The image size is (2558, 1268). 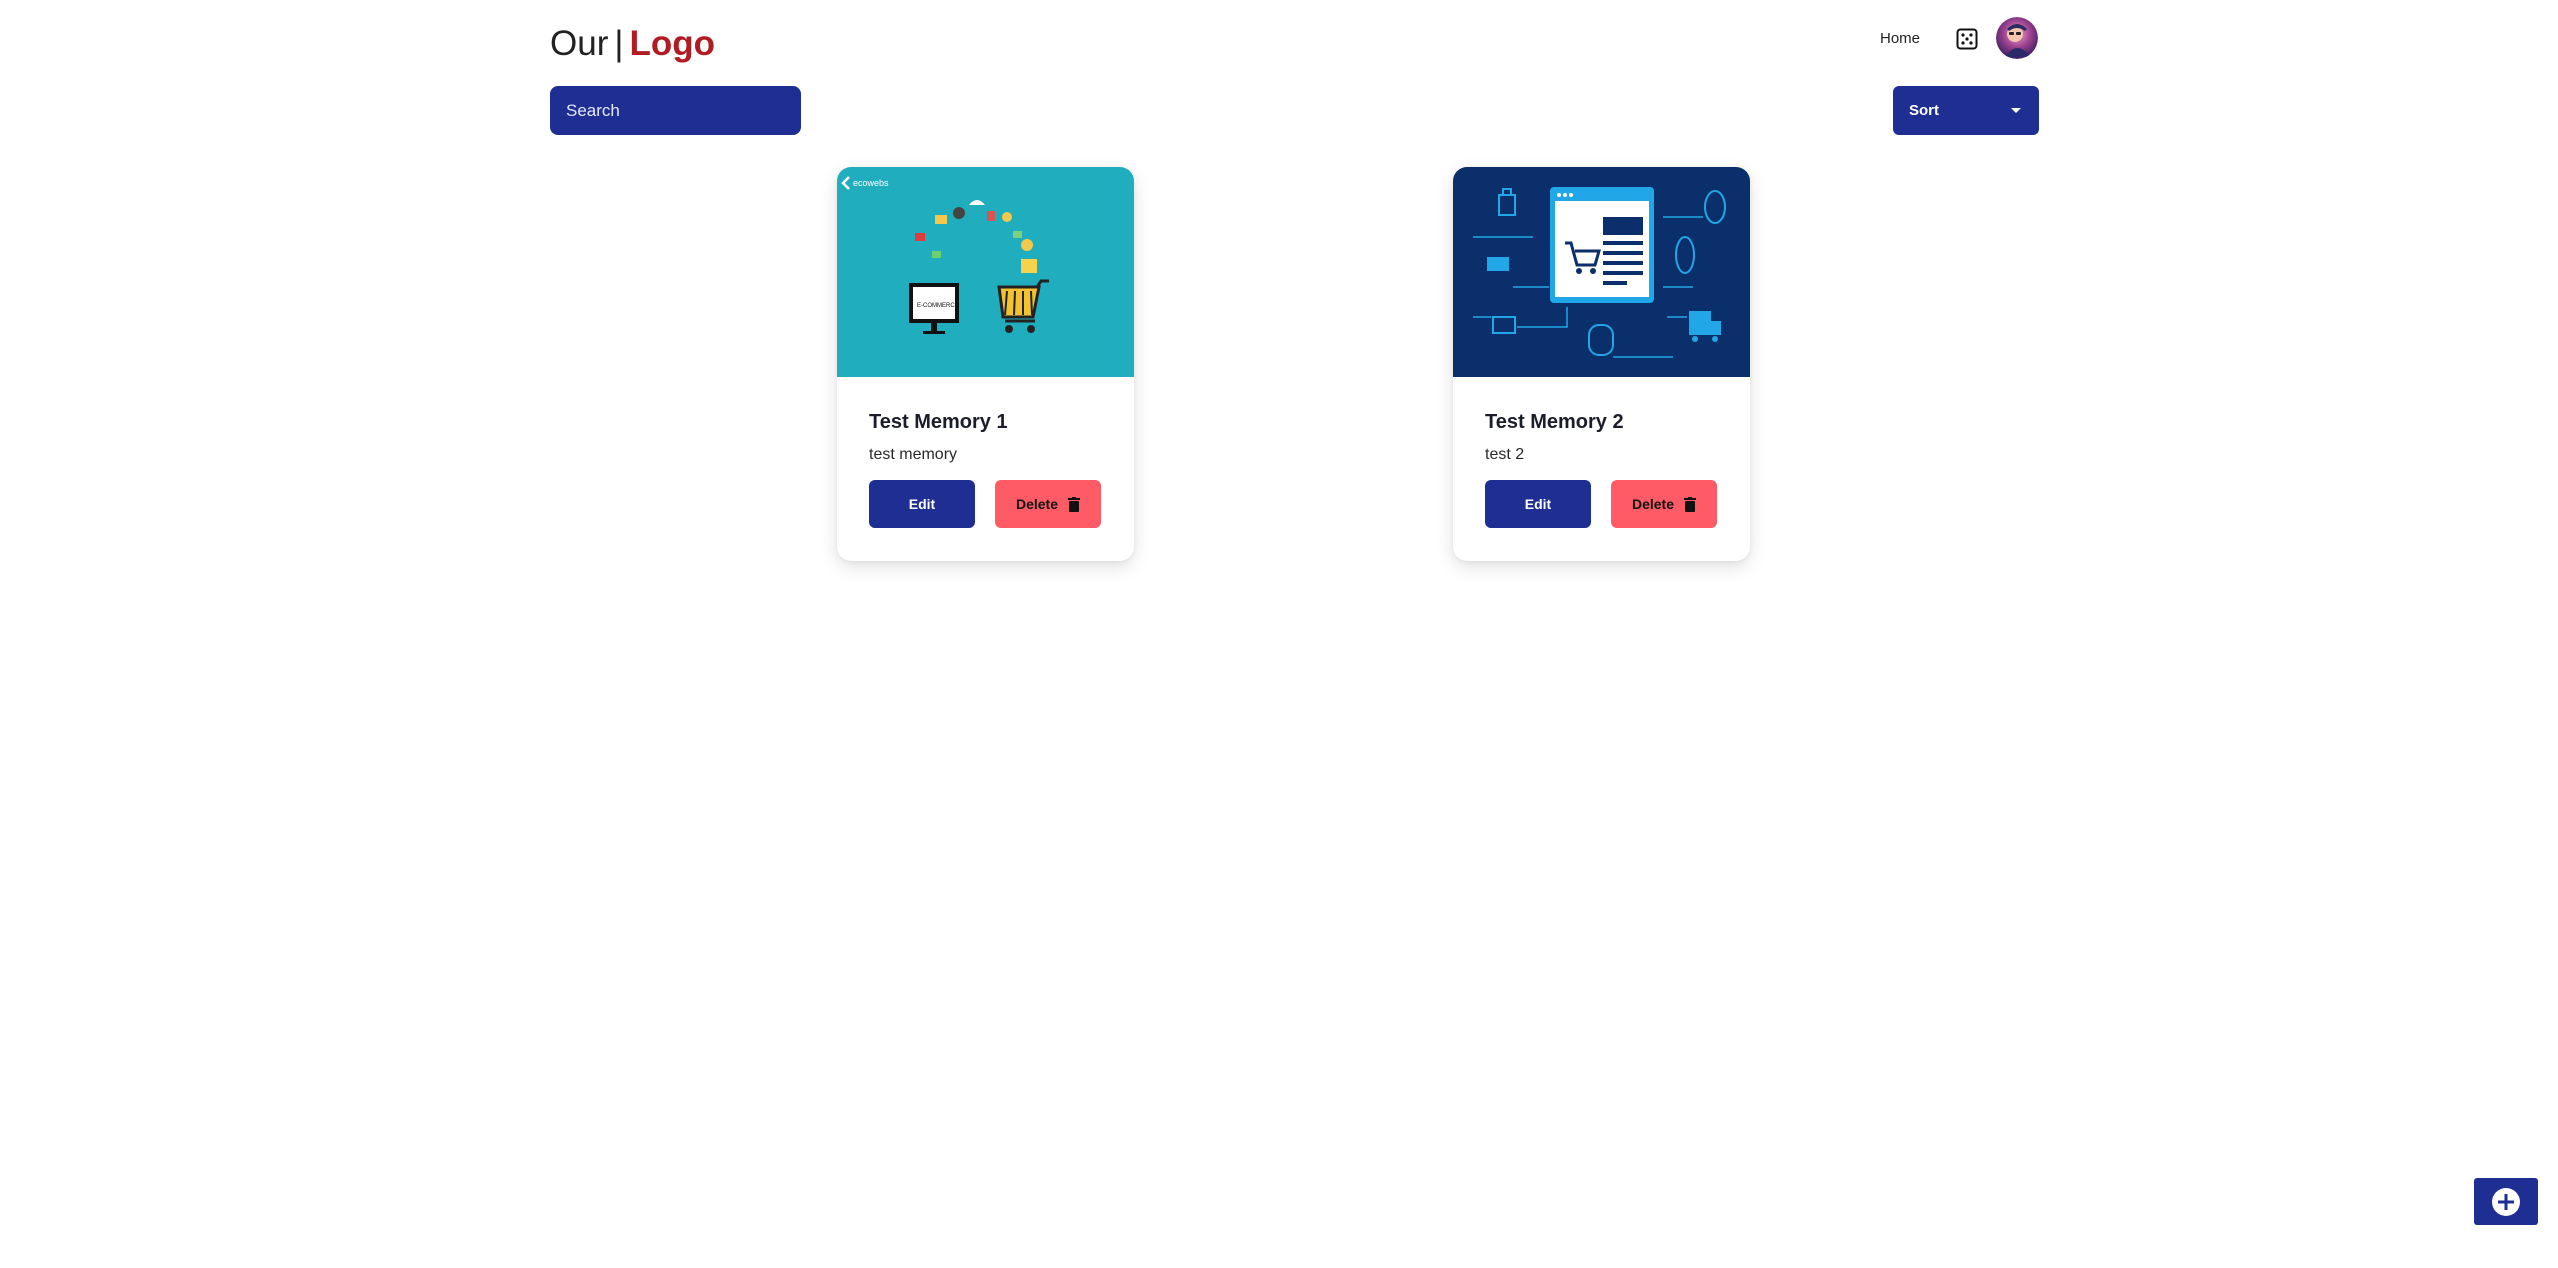 I want to click on site-logo: Our | Logo, so click(x=632, y=44).